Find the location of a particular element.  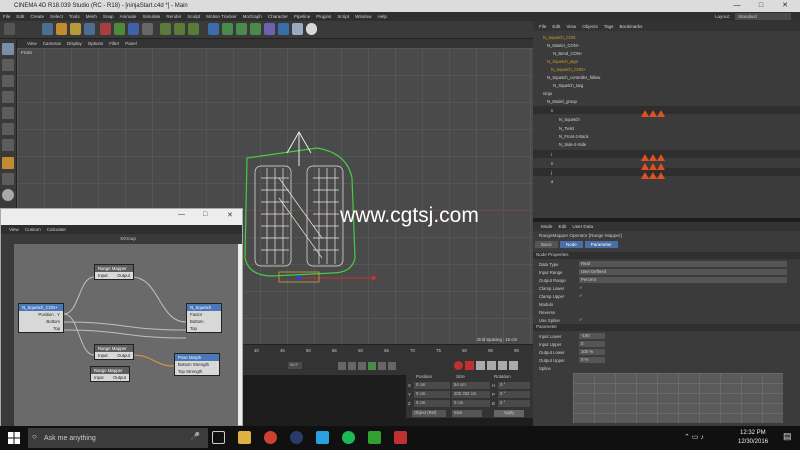

vp-menu-display: Display is located at coordinates (74, 43).